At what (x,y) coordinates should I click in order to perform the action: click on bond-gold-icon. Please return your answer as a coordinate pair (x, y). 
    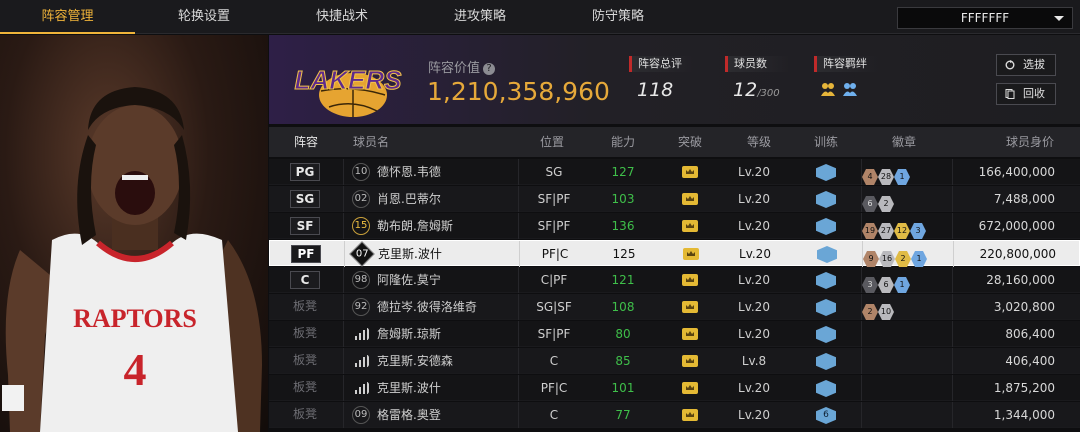
    Looking at the image, I should click on (828, 89).